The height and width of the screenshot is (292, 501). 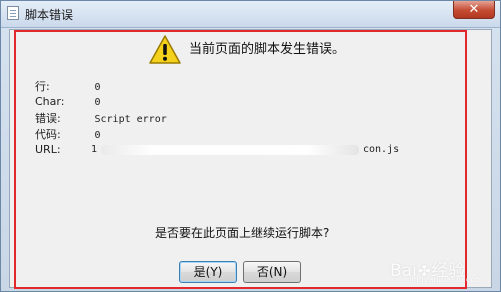 What do you see at coordinates (250, 14) in the screenshot?
I see `title-bar: 脚本错误 ✕` at bounding box center [250, 14].